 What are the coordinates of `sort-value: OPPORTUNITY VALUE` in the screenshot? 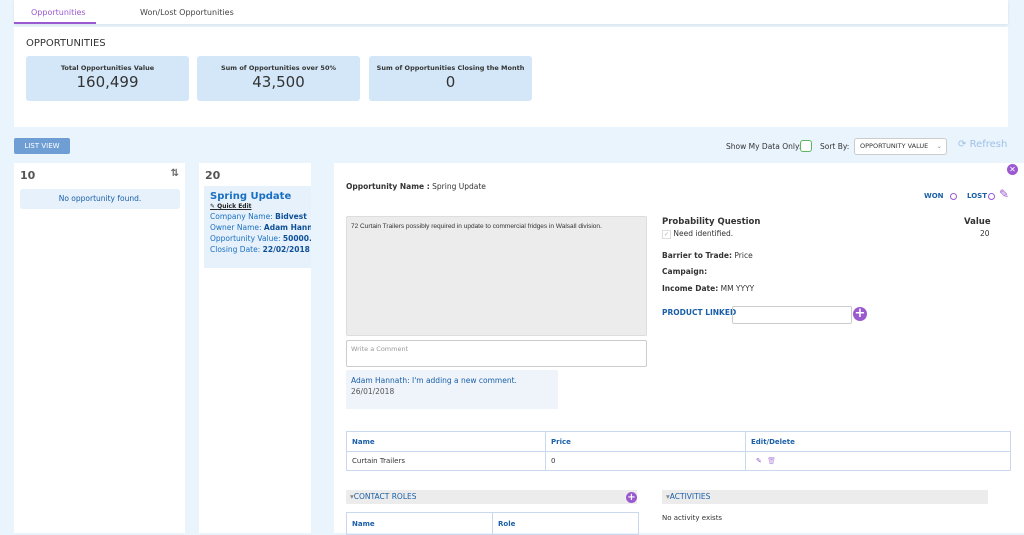 It's located at (894, 146).